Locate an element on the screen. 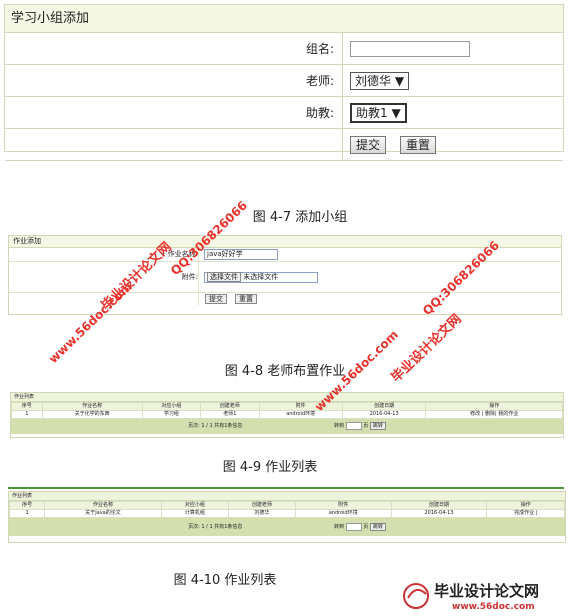  row-actions: 完成作业 | is located at coordinates (525, 513).